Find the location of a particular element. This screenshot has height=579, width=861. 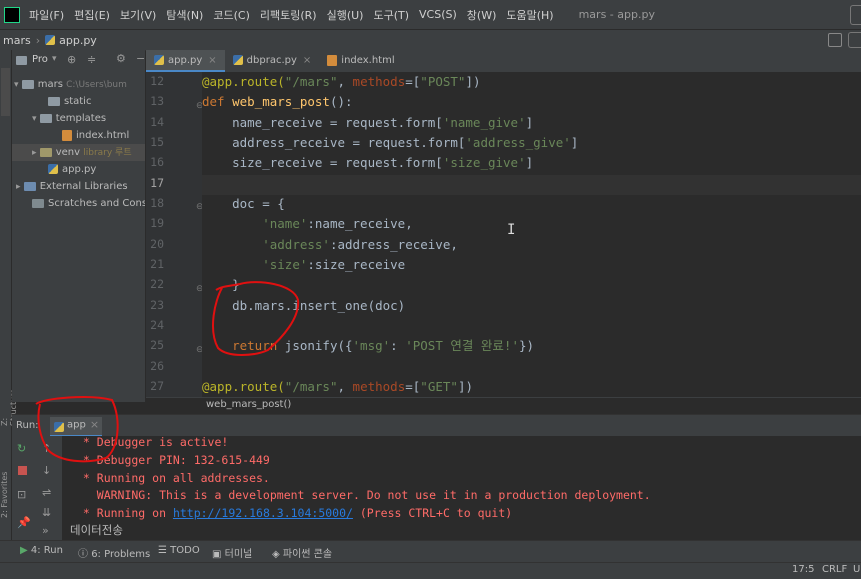

console-output-line: 데이터전송 is located at coordinates (96, 530).